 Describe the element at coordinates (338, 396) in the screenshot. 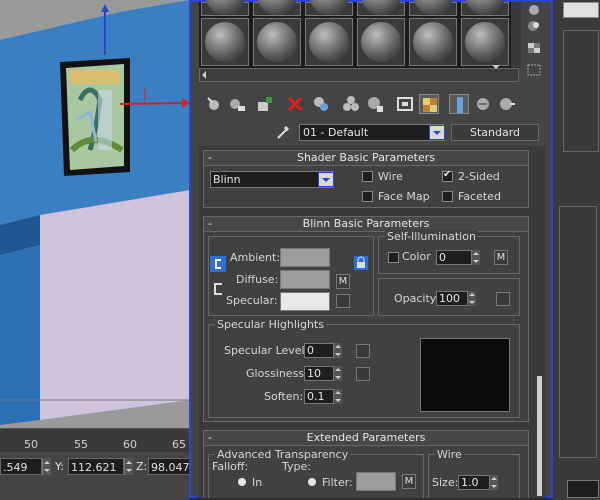

I see `soften-spinner` at that location.